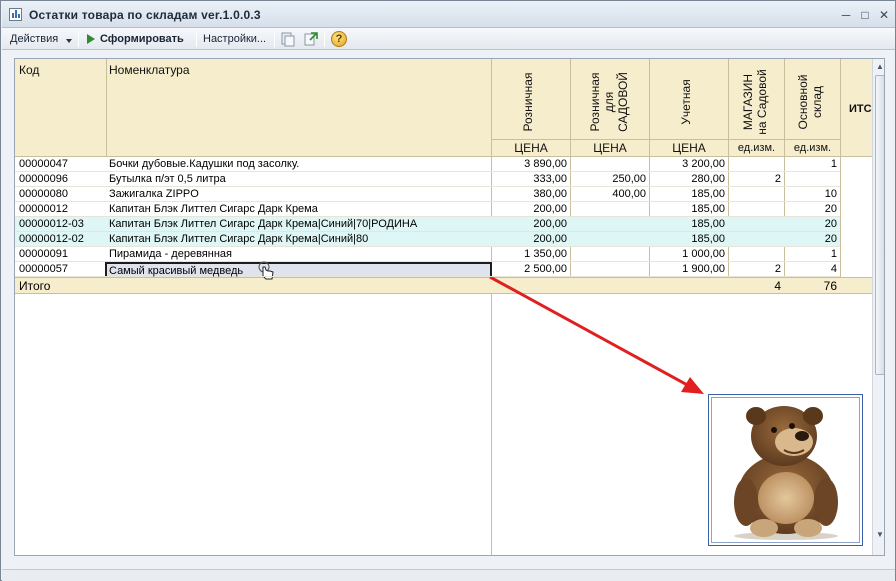 This screenshot has width=896, height=581. I want to click on close-button: ✕, so click(884, 15).